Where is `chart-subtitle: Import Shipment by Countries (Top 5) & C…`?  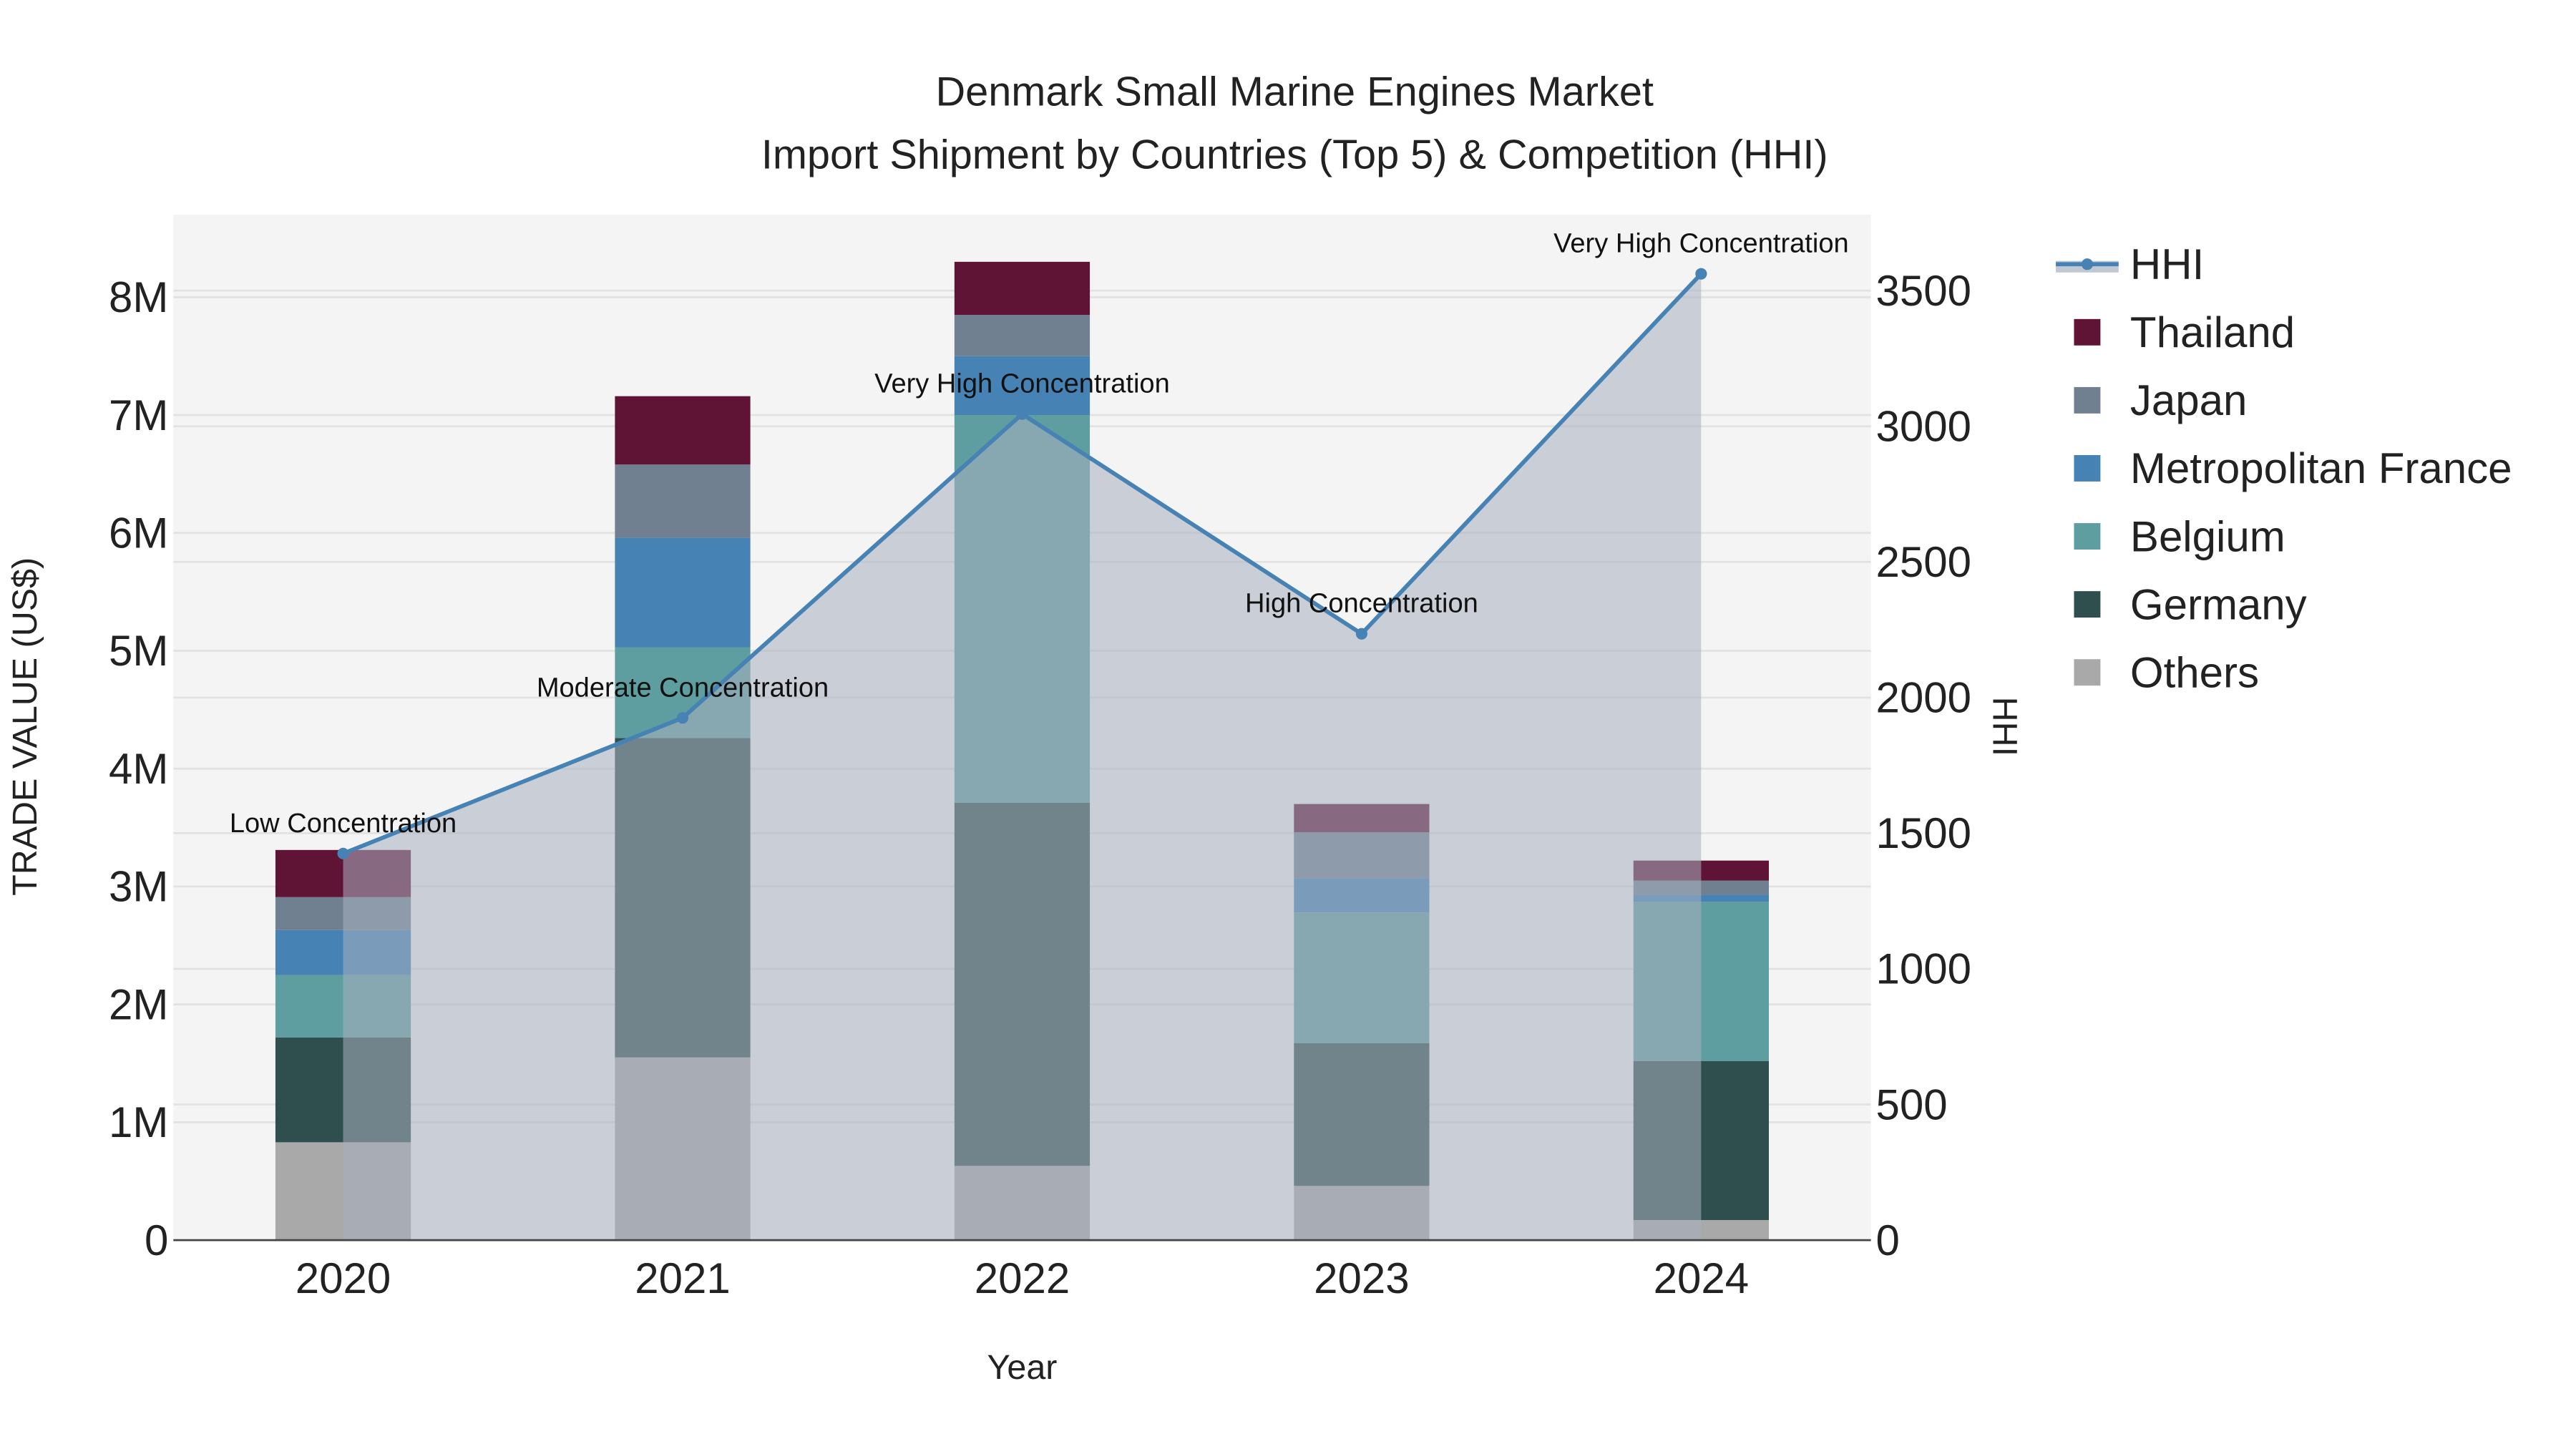
chart-subtitle: Import Shipment by Countries (Top 5) & C… is located at coordinates (1294, 154).